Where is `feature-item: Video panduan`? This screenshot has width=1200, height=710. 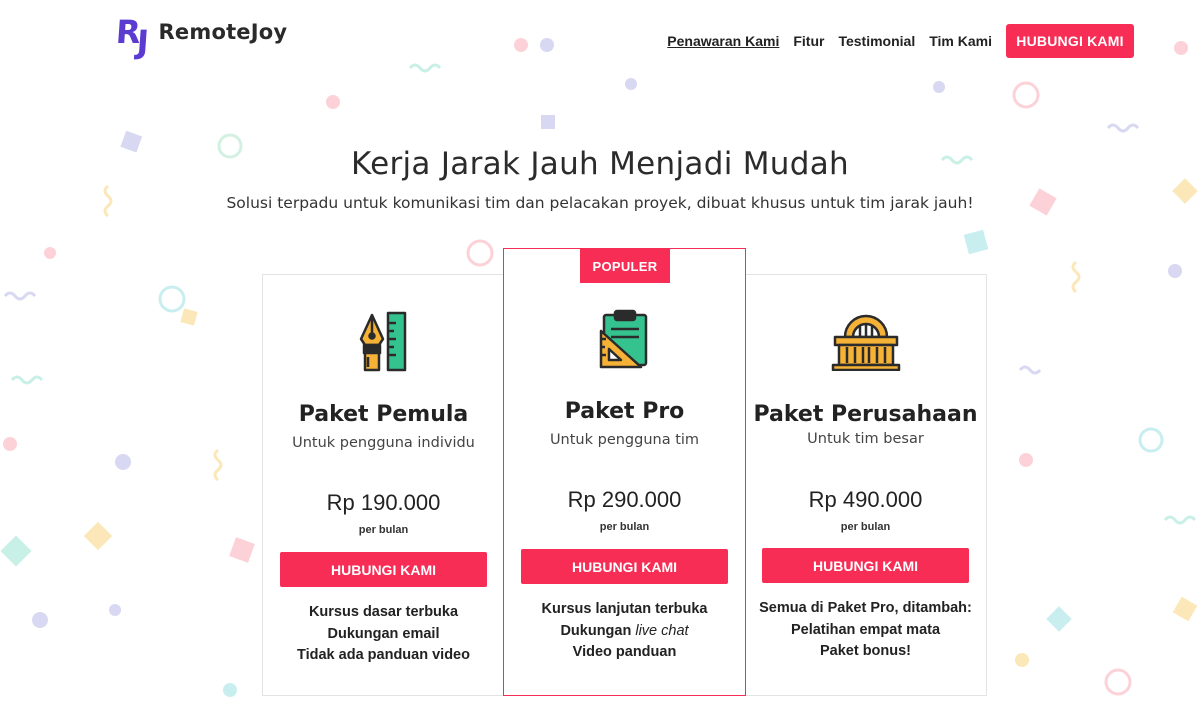 feature-item: Video panduan is located at coordinates (624, 652).